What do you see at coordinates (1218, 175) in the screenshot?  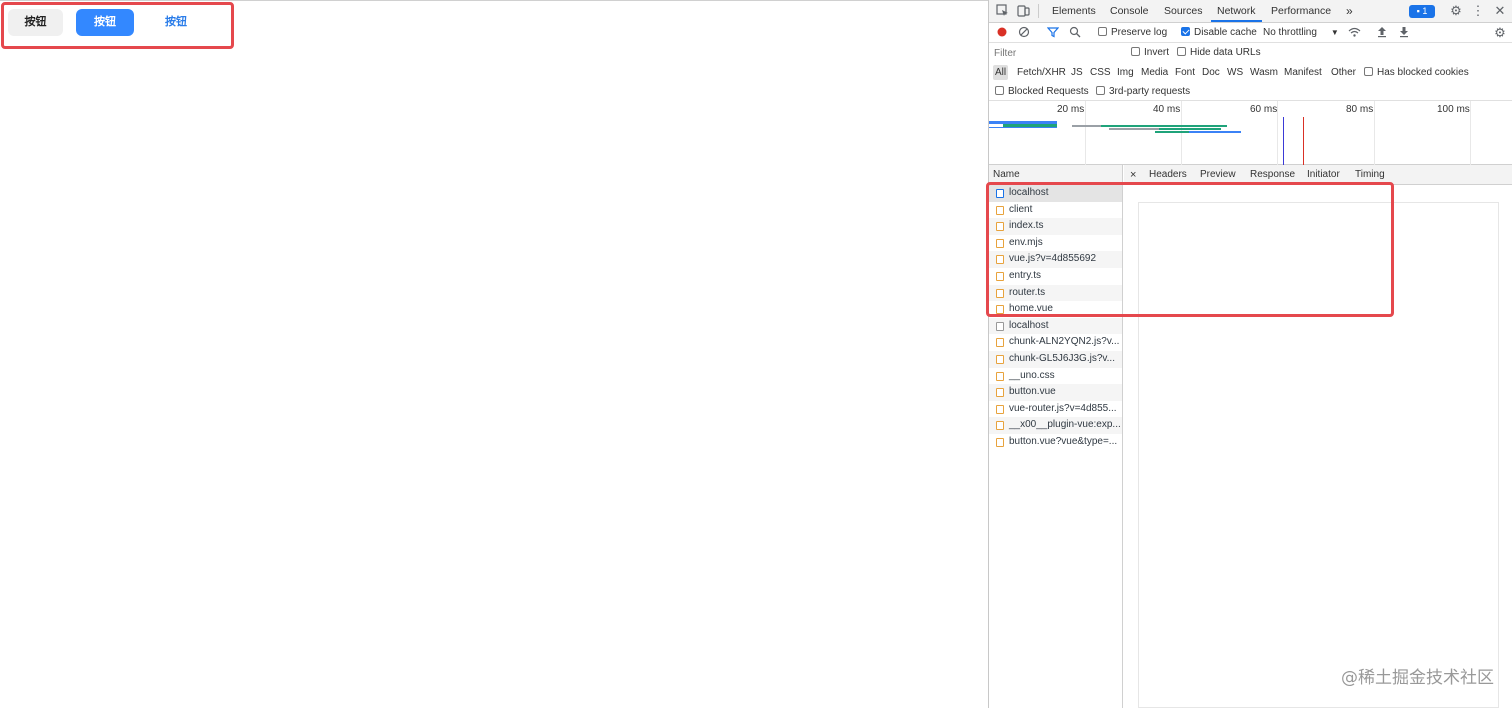 I see `tab-preview: Preview` at bounding box center [1218, 175].